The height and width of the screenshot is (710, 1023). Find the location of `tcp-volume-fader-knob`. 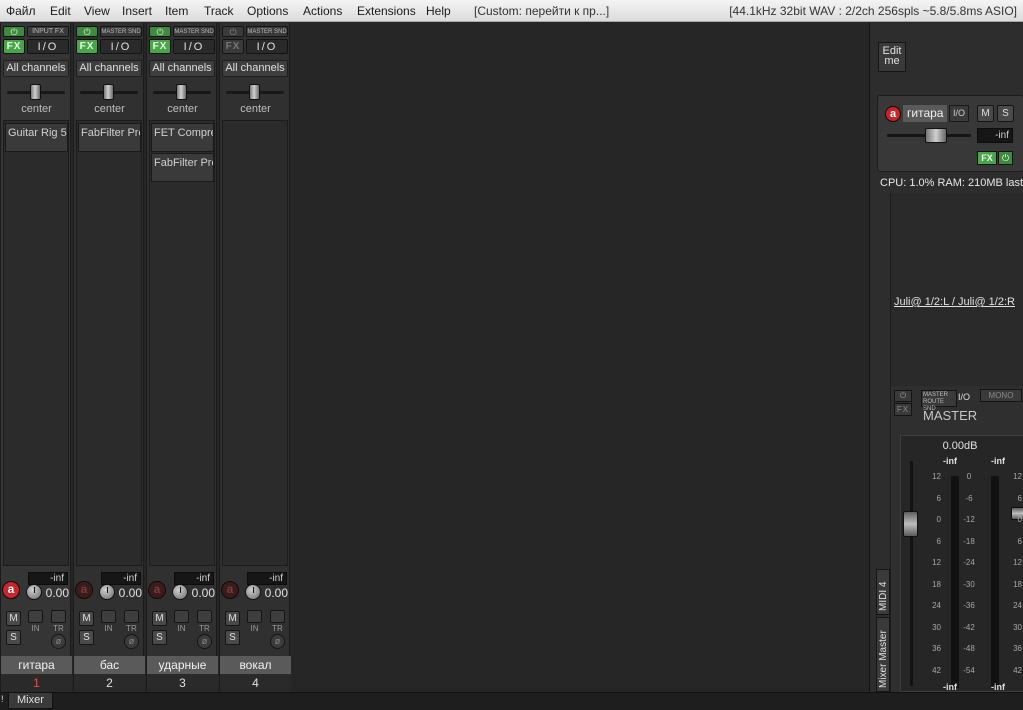

tcp-volume-fader-knob is located at coordinates (936, 135).